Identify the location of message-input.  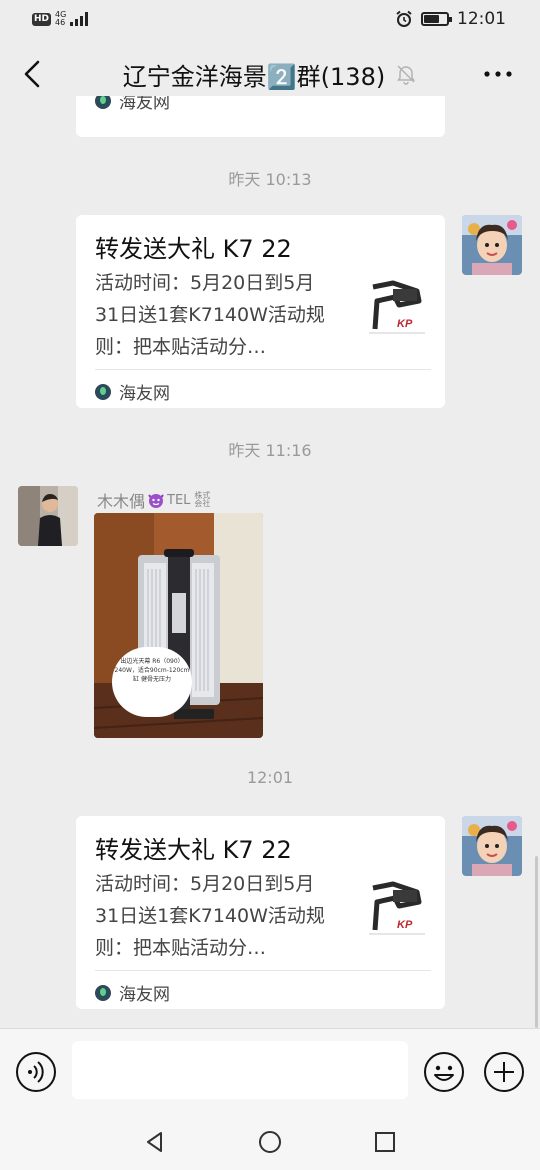
(240, 1070).